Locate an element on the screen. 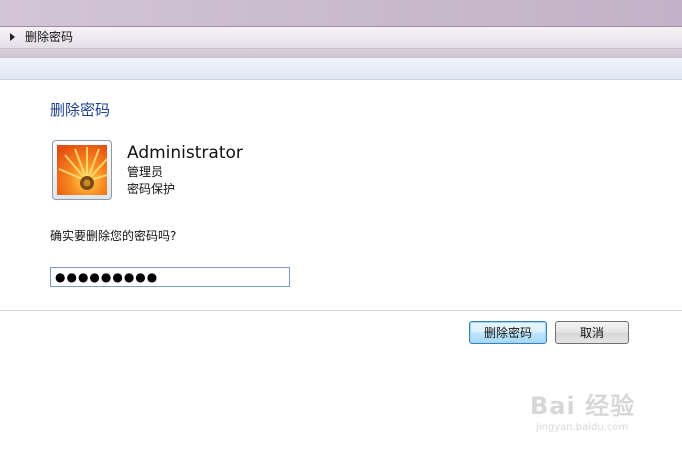  flower-avatar-icon is located at coordinates (82, 170).